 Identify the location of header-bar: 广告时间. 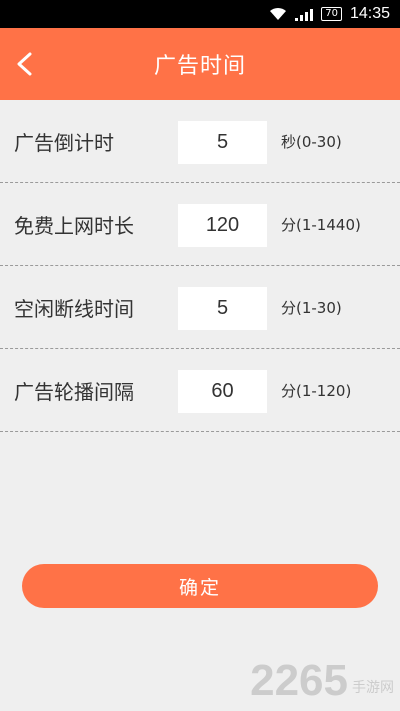
(200, 64).